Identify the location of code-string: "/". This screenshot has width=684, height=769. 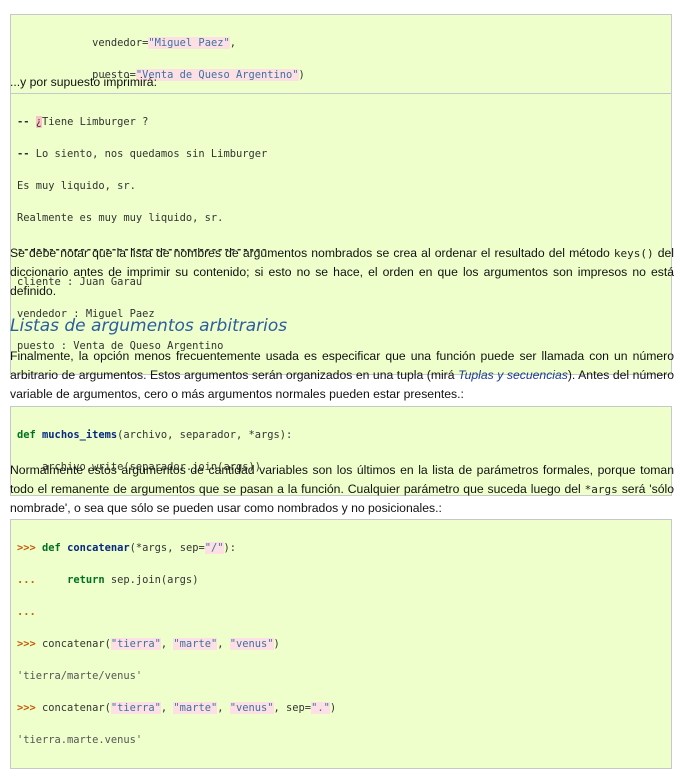
(214, 548).